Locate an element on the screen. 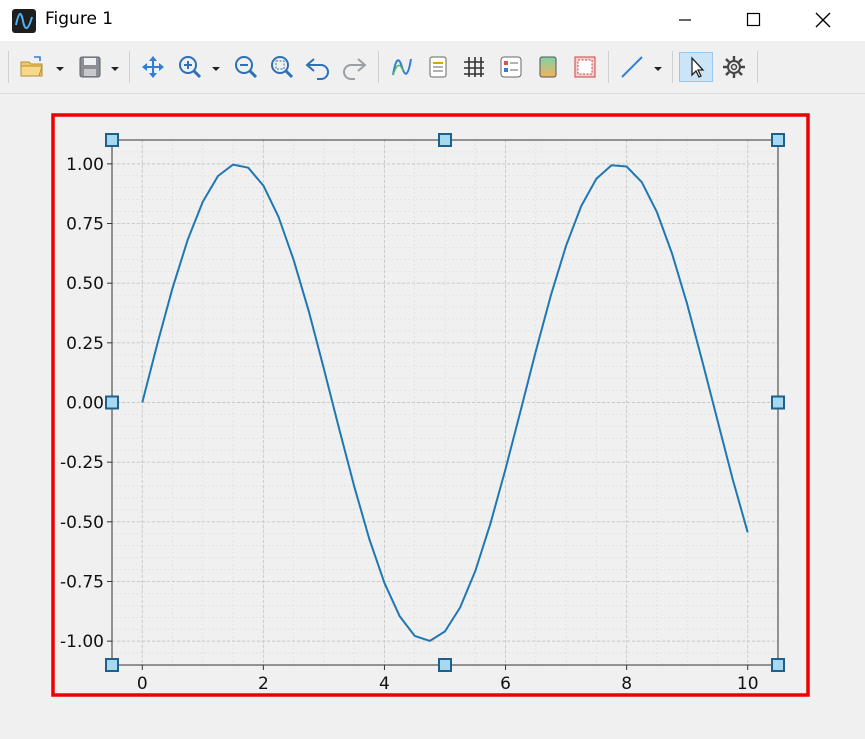 This screenshot has width=865, height=739. properties-icon is located at coordinates (511, 67).